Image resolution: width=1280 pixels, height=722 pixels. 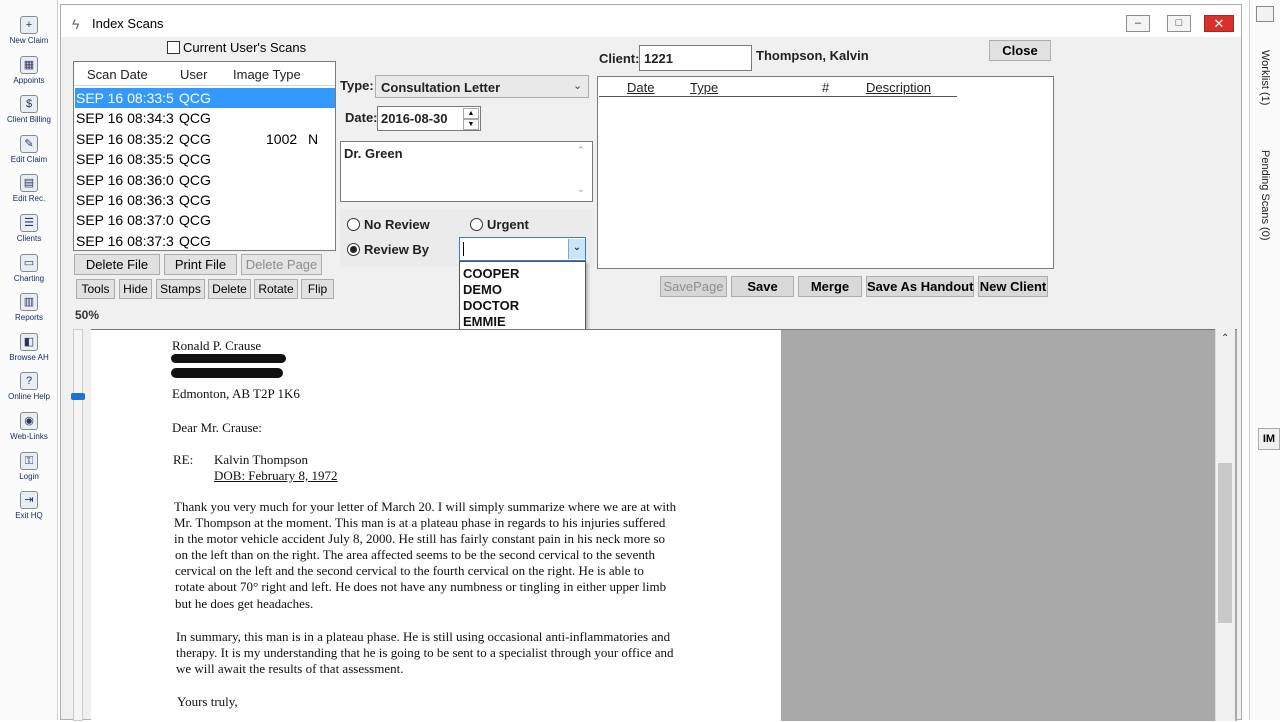 What do you see at coordinates (117, 264) in the screenshot?
I see `delete-file-button: Delete File` at bounding box center [117, 264].